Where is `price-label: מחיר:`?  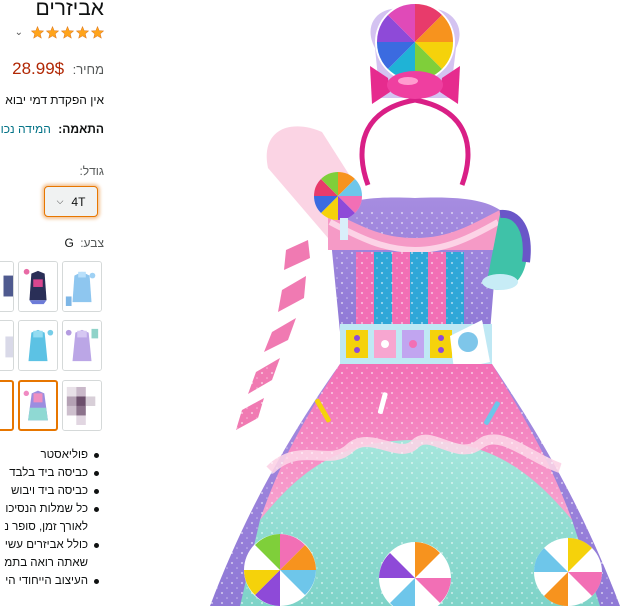 price-label: מחיר: is located at coordinates (88, 69).